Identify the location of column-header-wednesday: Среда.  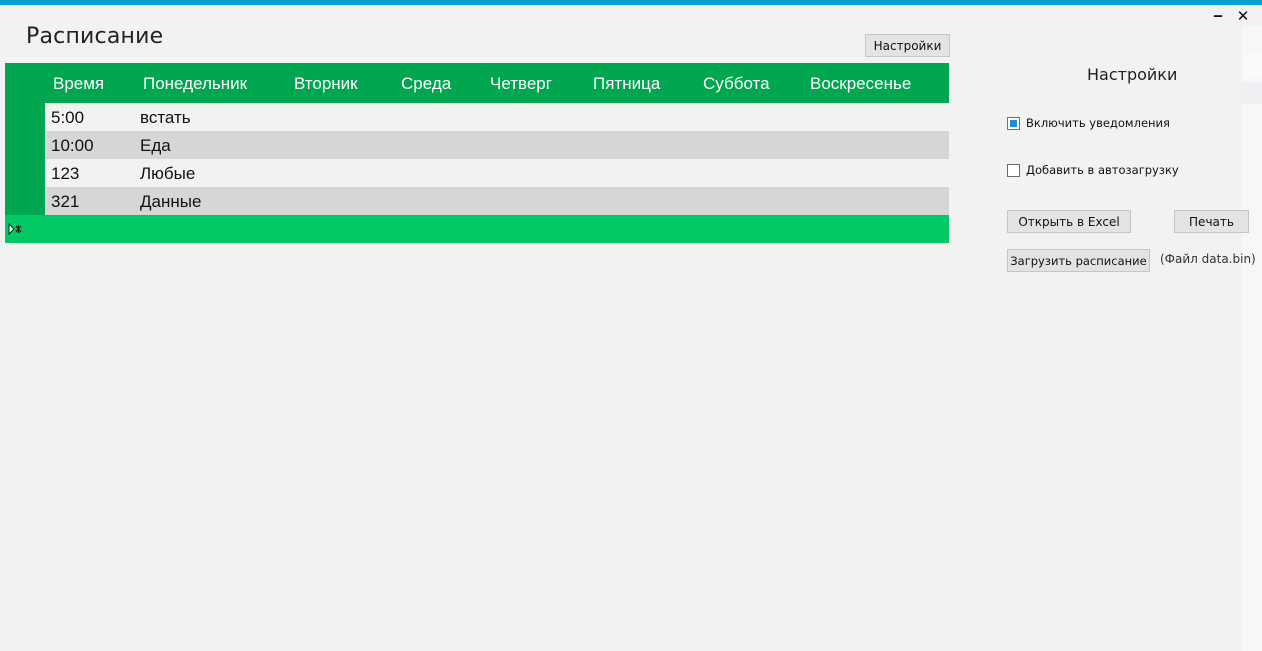
(426, 83).